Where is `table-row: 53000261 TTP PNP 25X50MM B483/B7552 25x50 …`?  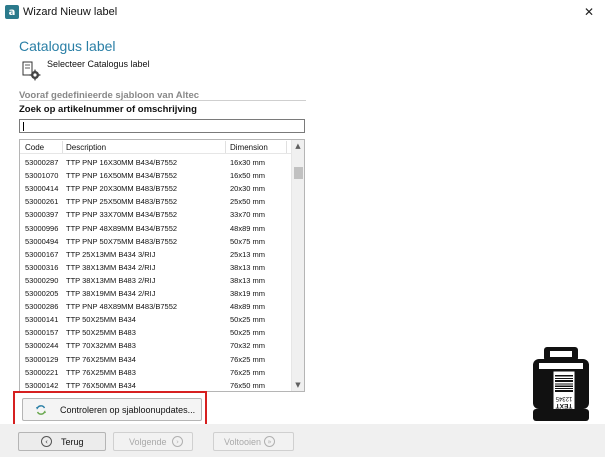 table-row: 53000261 TTP PNP 25X50MM B483/B7552 25x50 … is located at coordinates (156, 201).